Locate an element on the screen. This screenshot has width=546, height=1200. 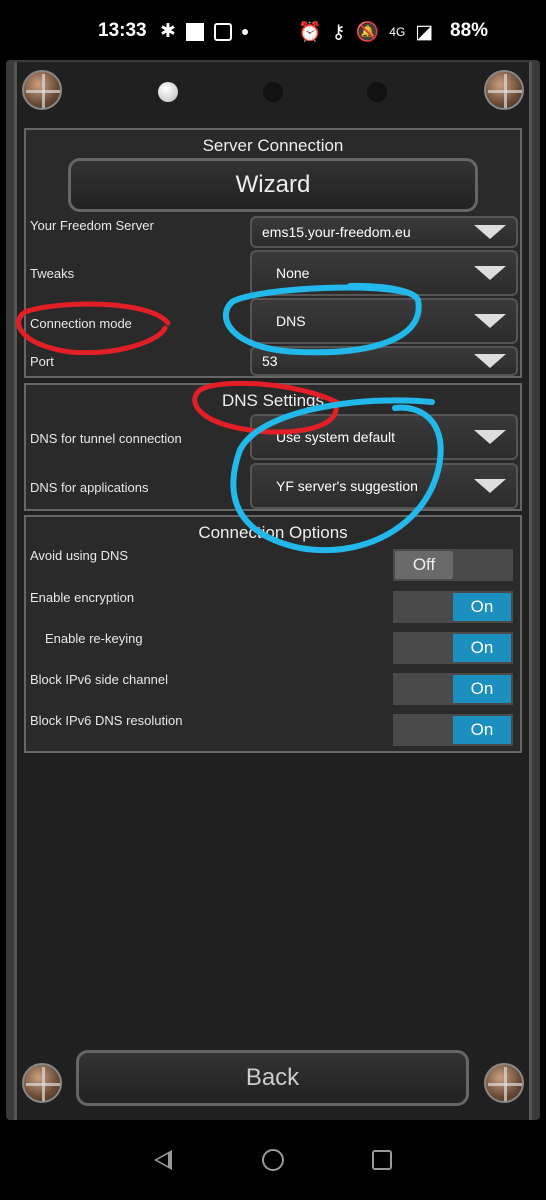
dns-apps-value: YF server's suggestion is located at coordinates (347, 486).